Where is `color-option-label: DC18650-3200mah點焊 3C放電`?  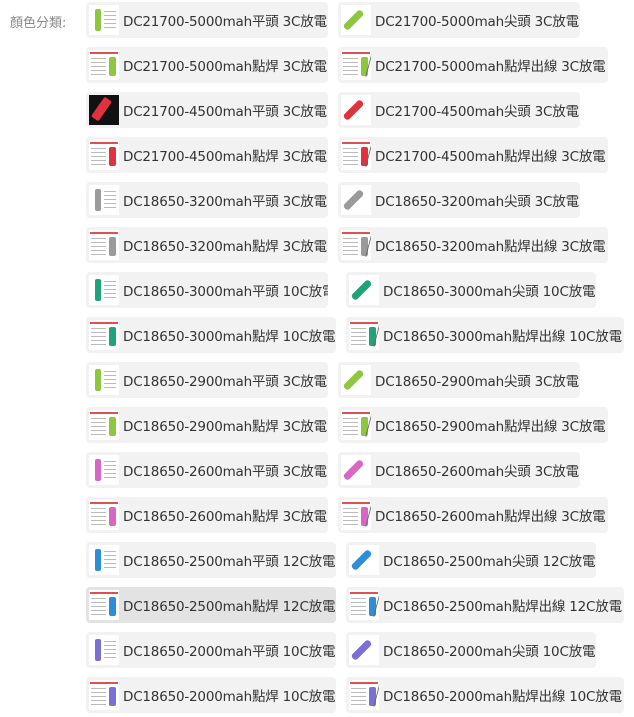 color-option-label: DC18650-3200mah點焊 3C放電 is located at coordinates (225, 247).